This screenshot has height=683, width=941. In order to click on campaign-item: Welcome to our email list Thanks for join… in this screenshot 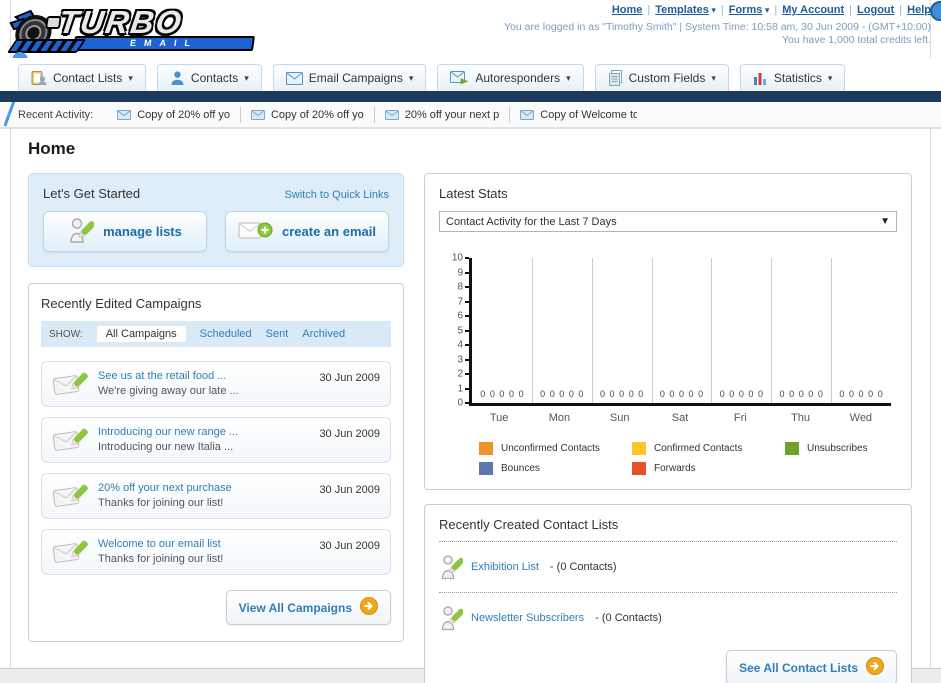, I will do `click(216, 552)`.